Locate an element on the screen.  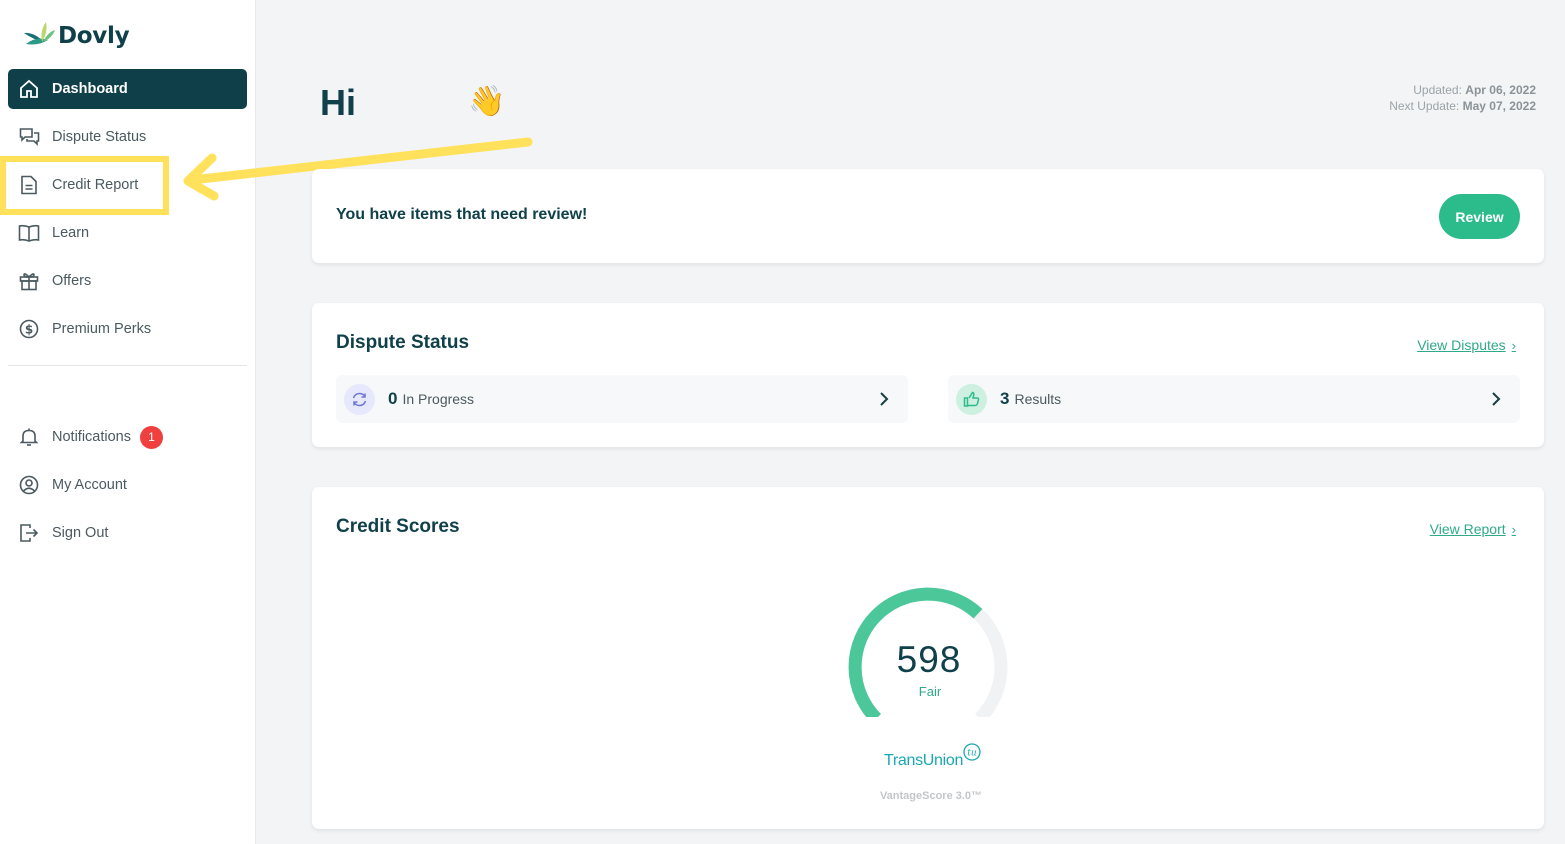
score-model-label: VantageScore 3.0™ is located at coordinates (931, 796).